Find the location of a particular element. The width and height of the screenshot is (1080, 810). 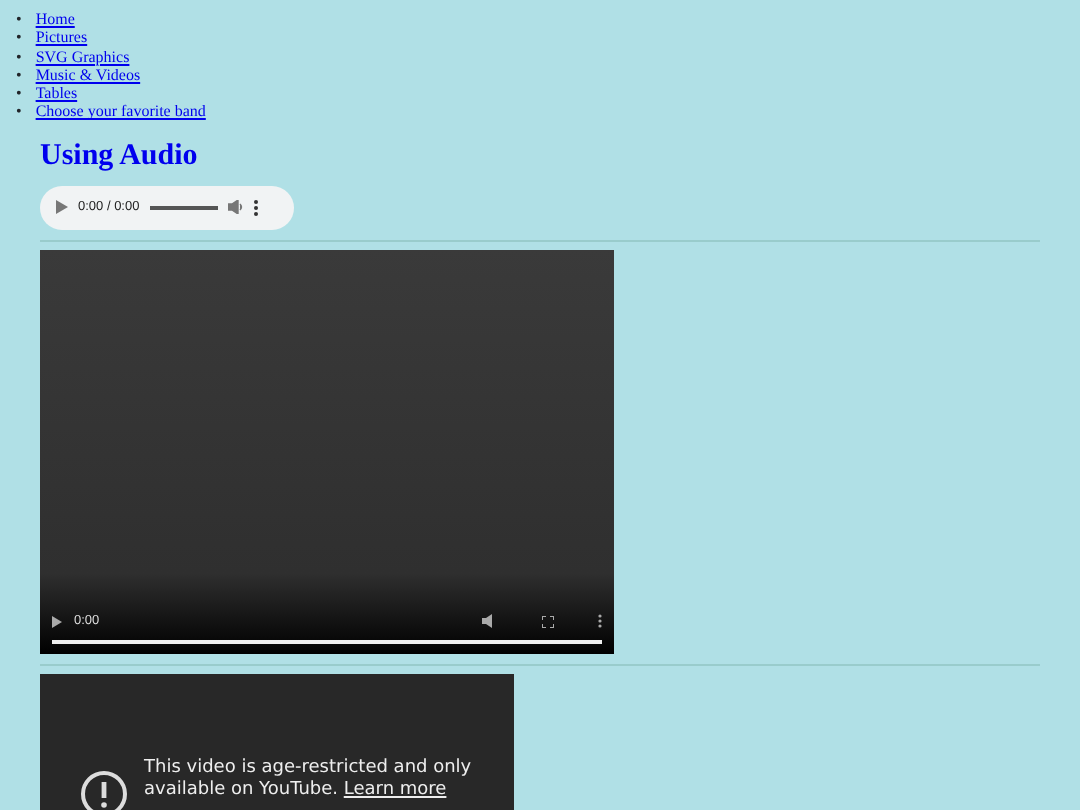

nav-link: Pictures is located at coordinates (61, 38).